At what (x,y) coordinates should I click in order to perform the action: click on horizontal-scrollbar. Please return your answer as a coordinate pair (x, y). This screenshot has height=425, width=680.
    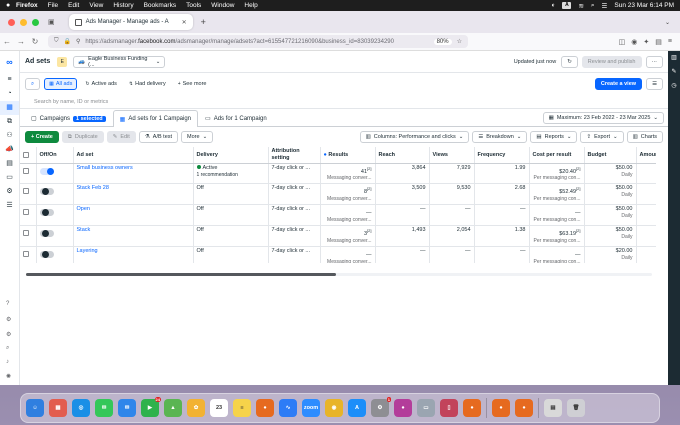
    Looking at the image, I should click on (181, 274).